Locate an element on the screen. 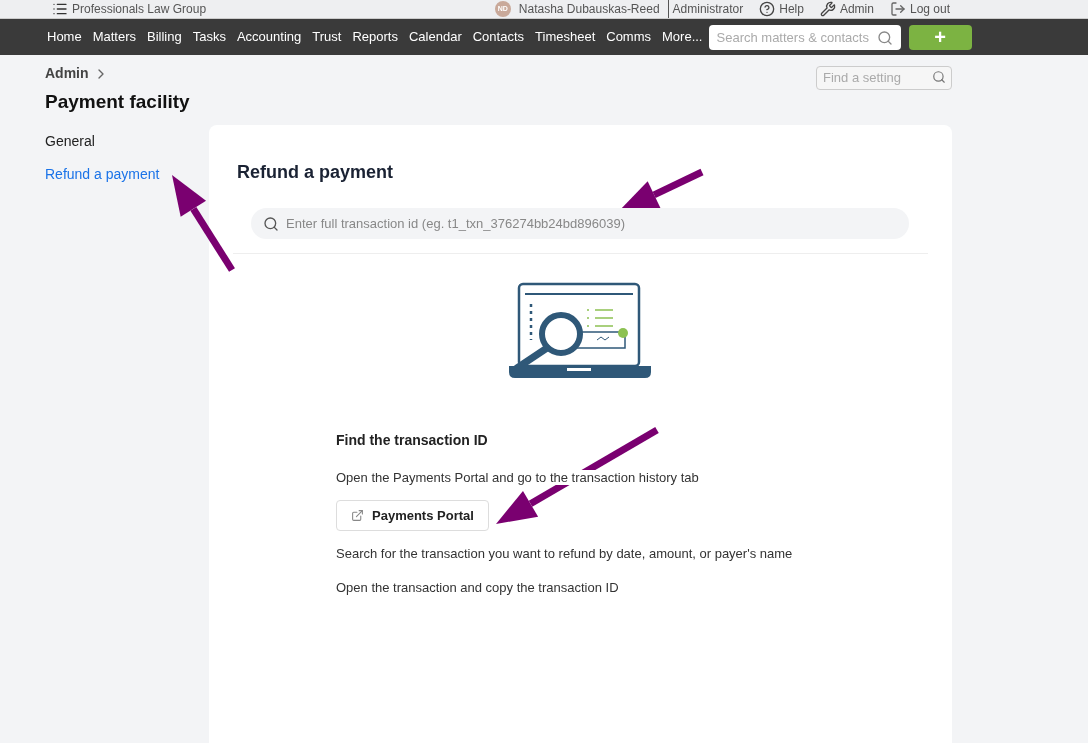 This screenshot has width=1088, height=743. setting-search-field: Find a setting is located at coordinates (884, 77).